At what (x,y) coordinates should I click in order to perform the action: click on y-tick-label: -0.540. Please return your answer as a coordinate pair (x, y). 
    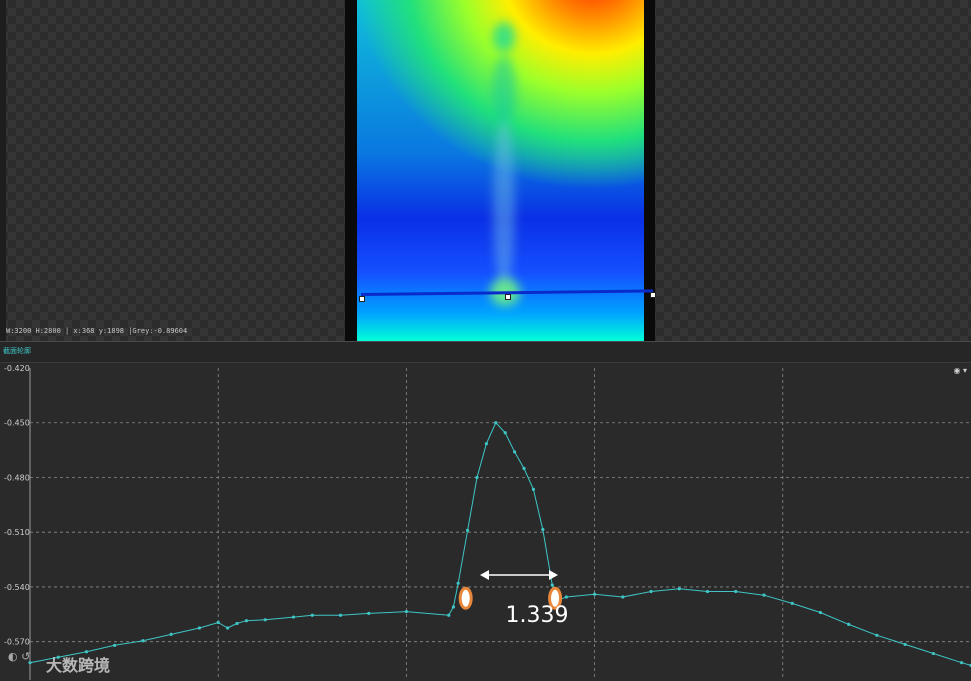
    Looking at the image, I should click on (17, 587).